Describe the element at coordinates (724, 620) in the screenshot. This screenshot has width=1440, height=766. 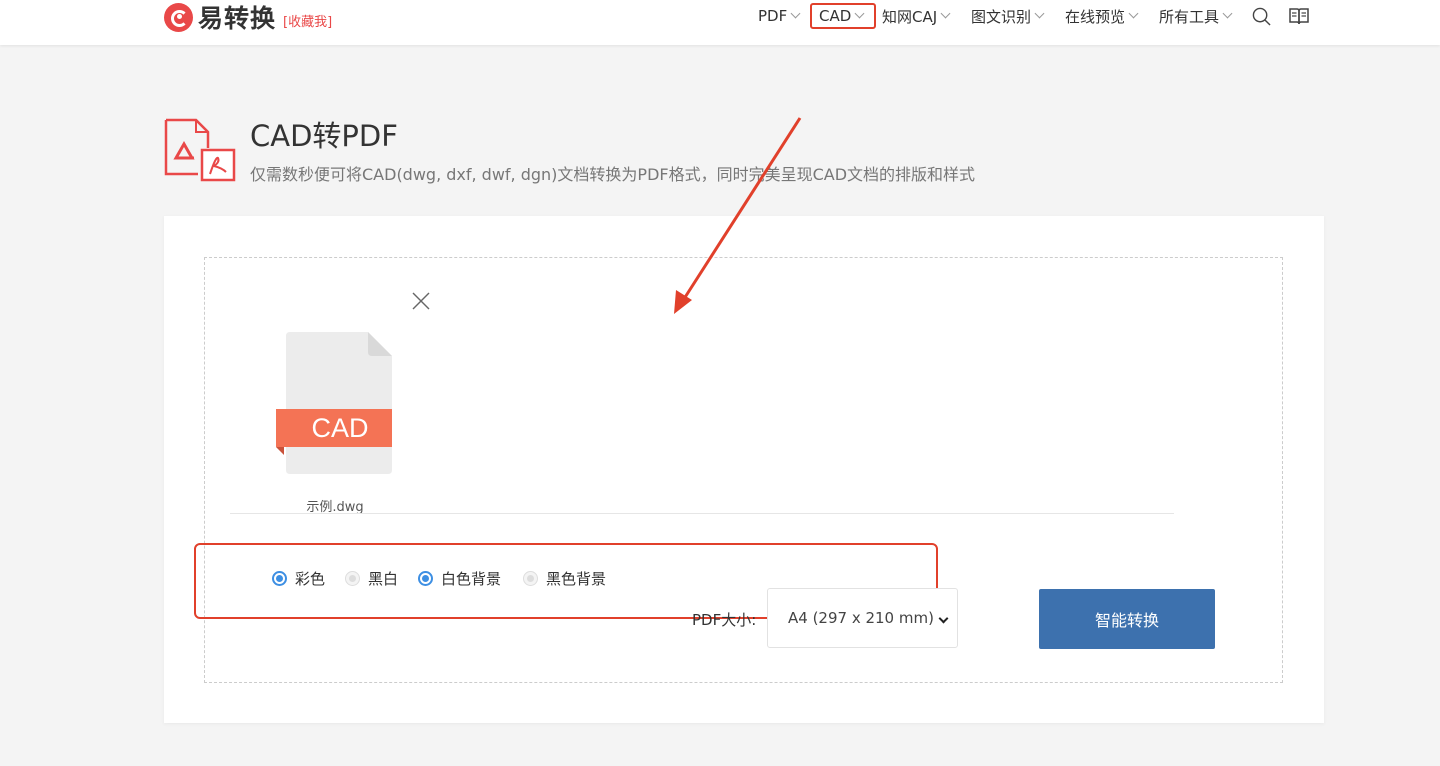
I see `pdf-size-label: PDF大小:` at that location.